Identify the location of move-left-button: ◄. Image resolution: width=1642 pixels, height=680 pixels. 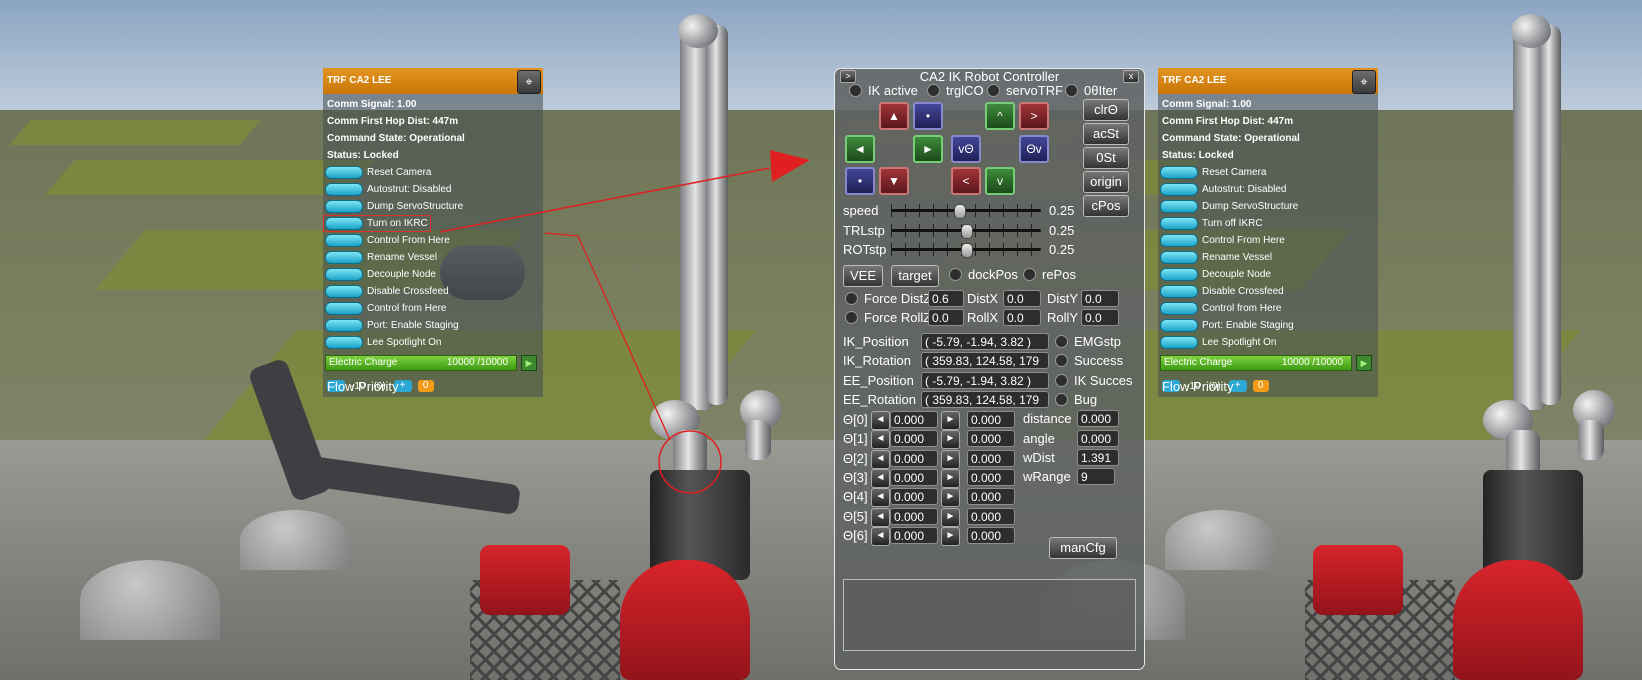
(860, 149).